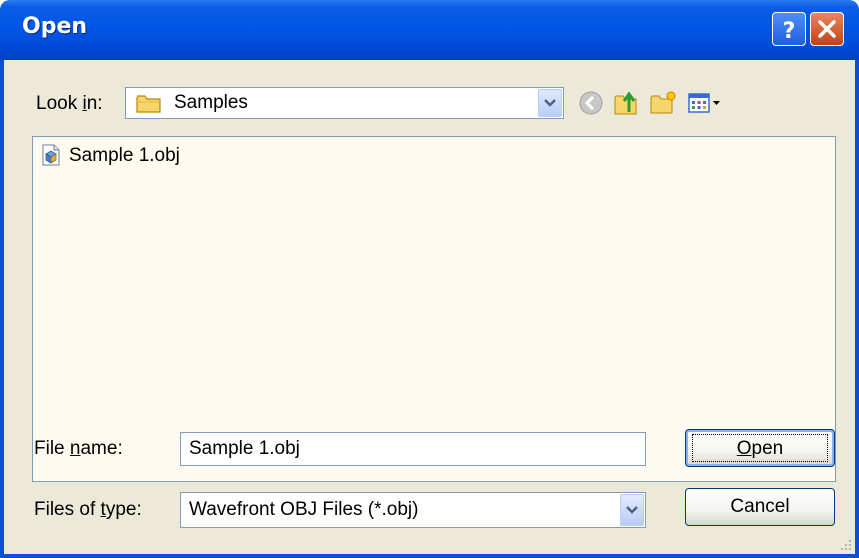 Image resolution: width=859 pixels, height=558 pixels. Describe the element at coordinates (88, 509) in the screenshot. I see `file-type-label: Files of type:` at that location.